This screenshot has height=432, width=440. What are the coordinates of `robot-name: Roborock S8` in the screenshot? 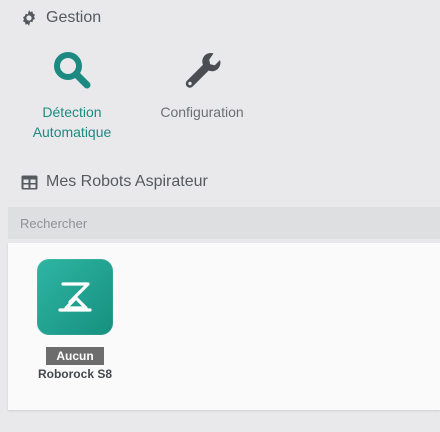 It's located at (74, 374).